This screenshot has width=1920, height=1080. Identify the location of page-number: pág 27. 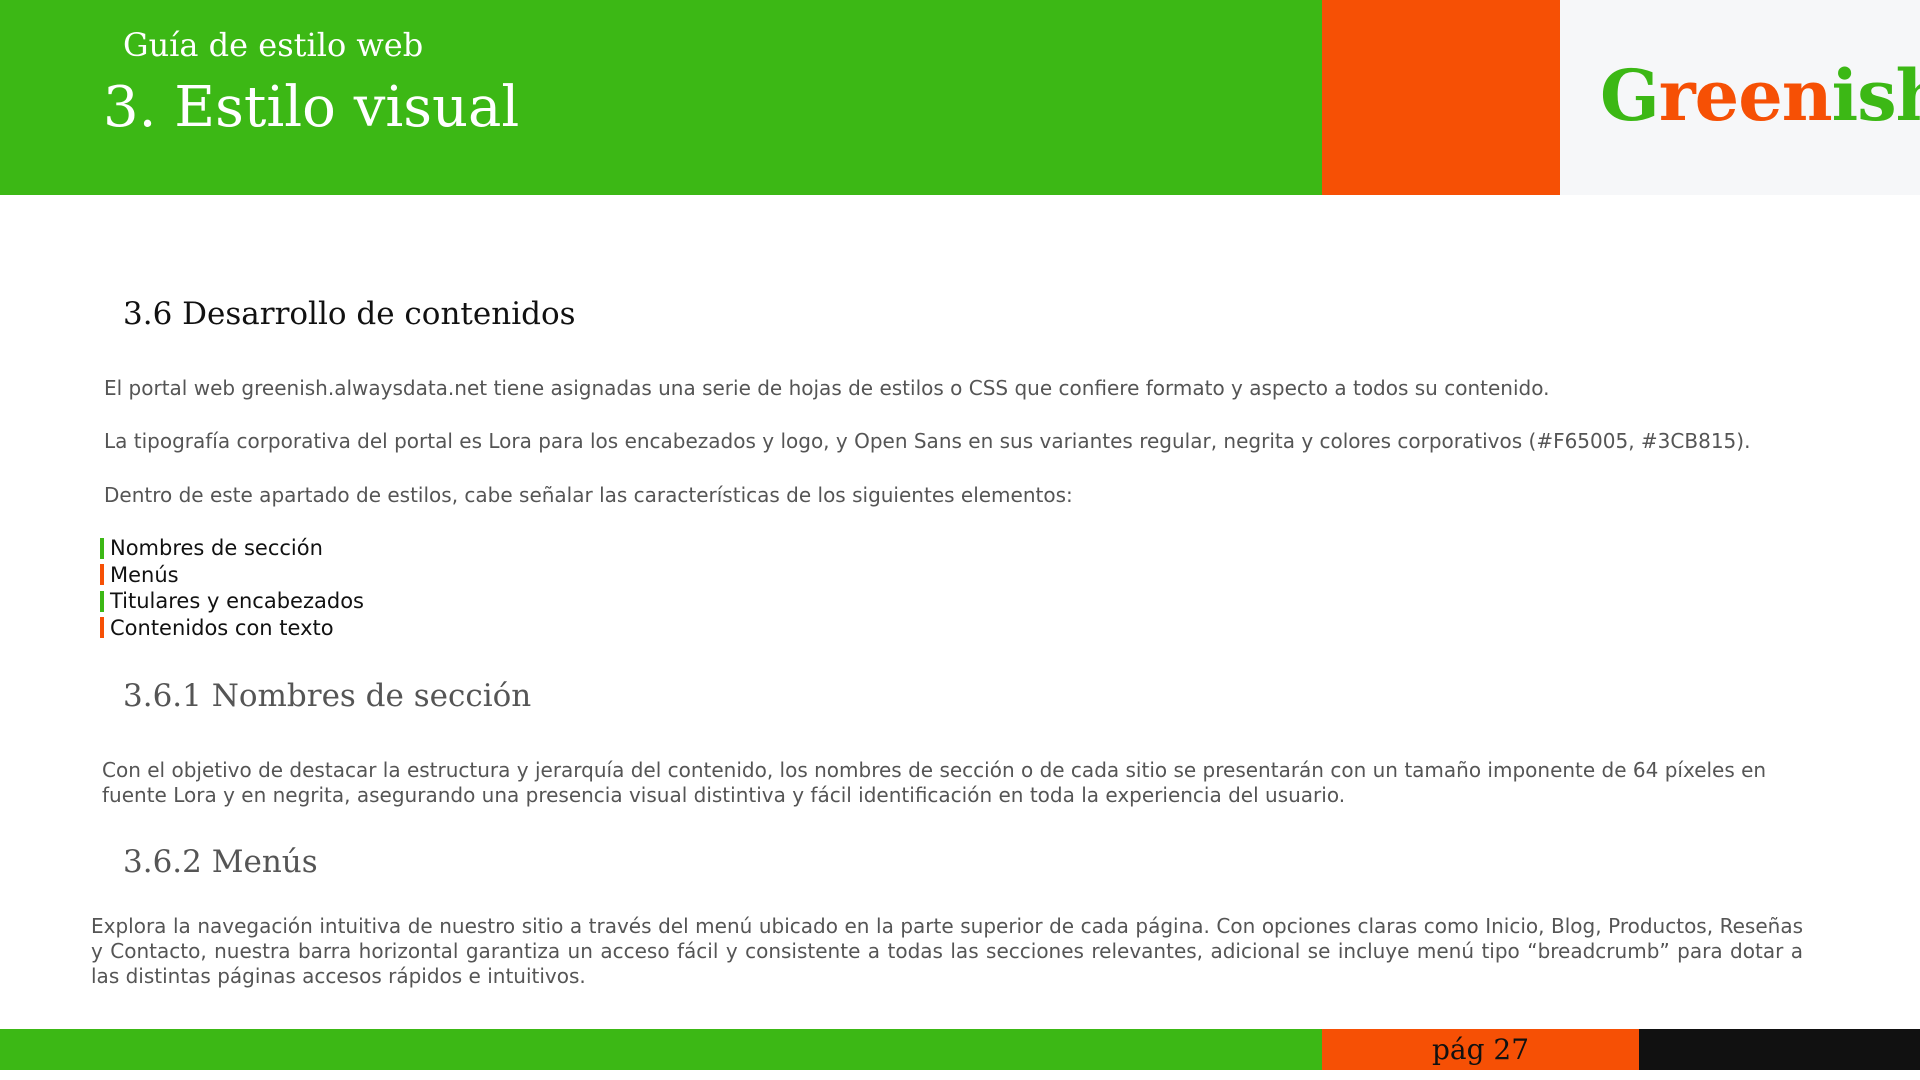
(1480, 1049).